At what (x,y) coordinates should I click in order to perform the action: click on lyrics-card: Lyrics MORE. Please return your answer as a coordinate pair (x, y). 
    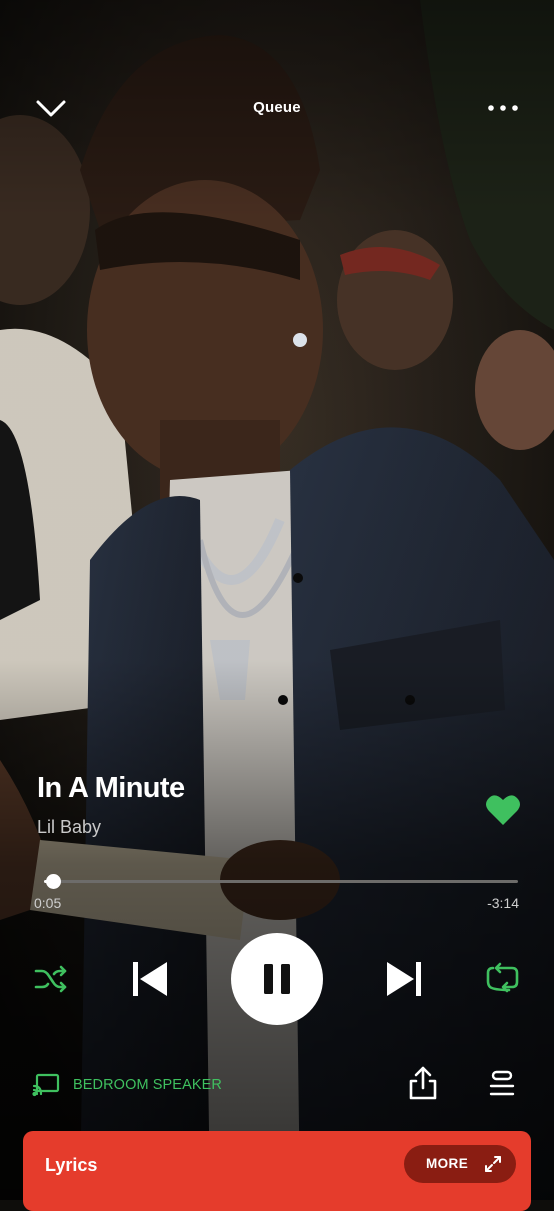
    Looking at the image, I should click on (277, 1171).